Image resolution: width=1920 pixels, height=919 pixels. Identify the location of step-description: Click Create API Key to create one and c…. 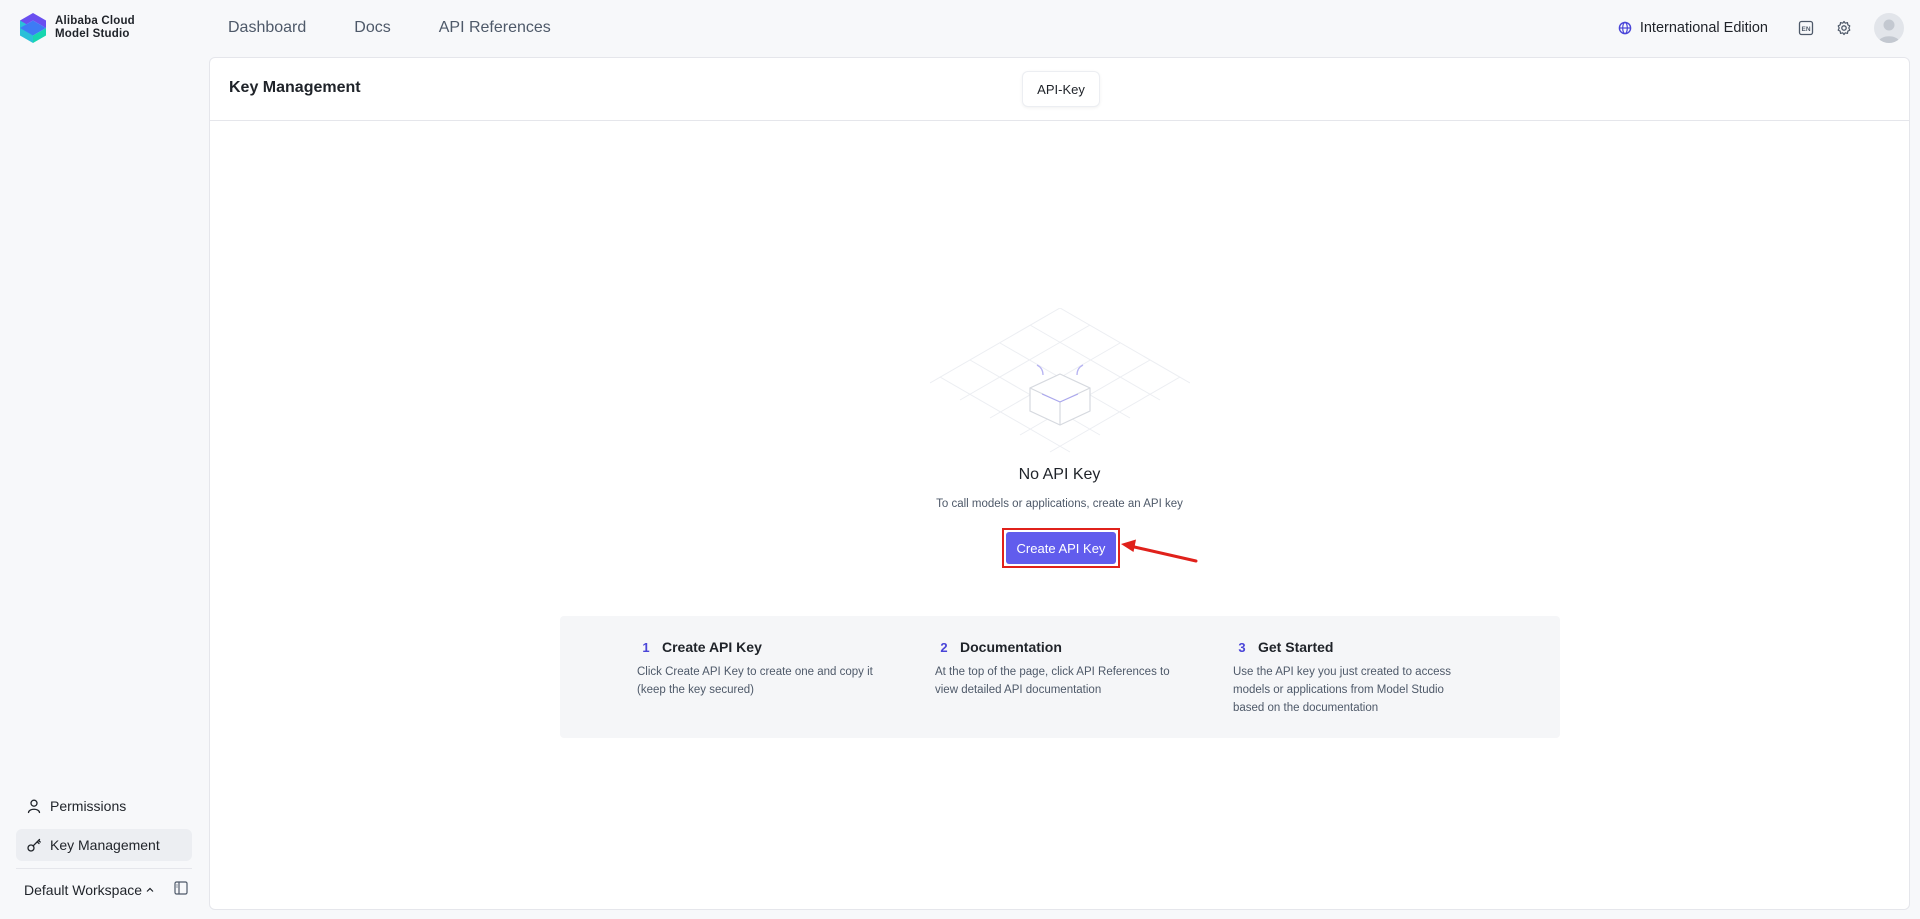
(755, 681).